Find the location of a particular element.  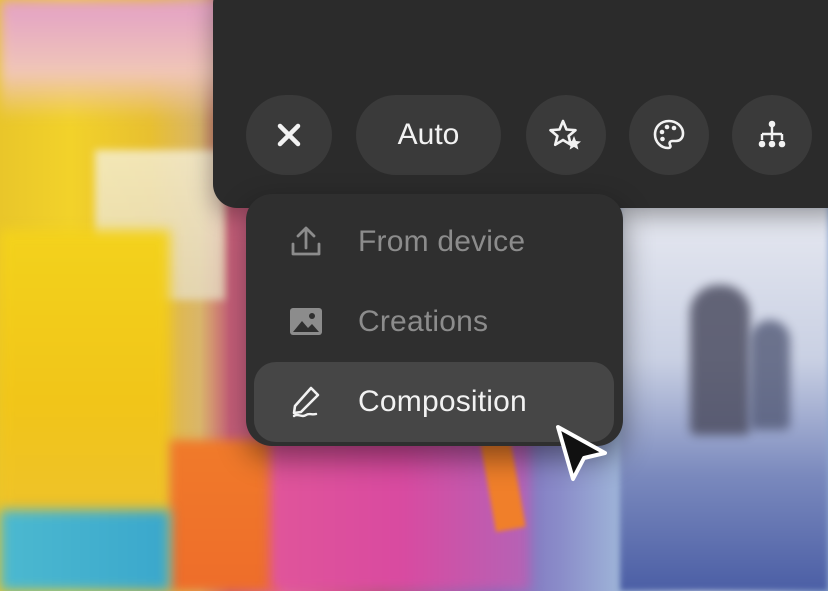

mode-auto-button: Auto is located at coordinates (428, 135).